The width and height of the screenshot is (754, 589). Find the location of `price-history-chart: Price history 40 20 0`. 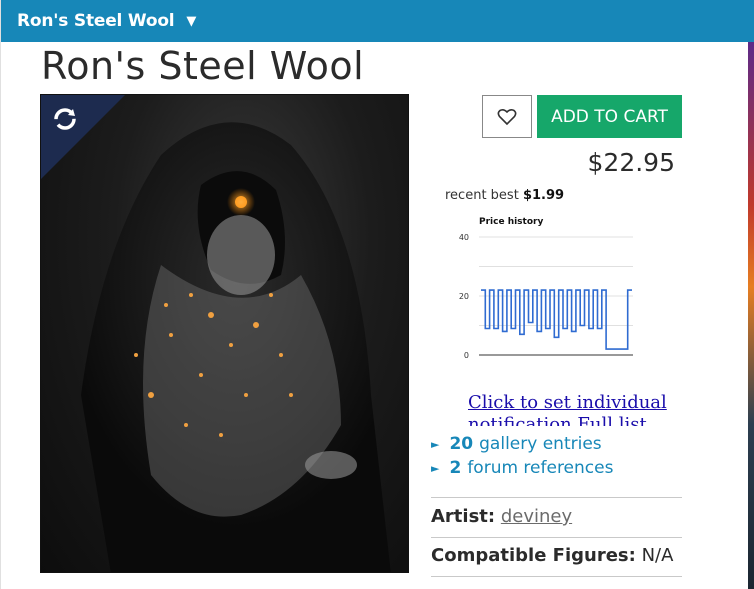

price-history-chart: Price history 40 20 0 is located at coordinates (546, 288).